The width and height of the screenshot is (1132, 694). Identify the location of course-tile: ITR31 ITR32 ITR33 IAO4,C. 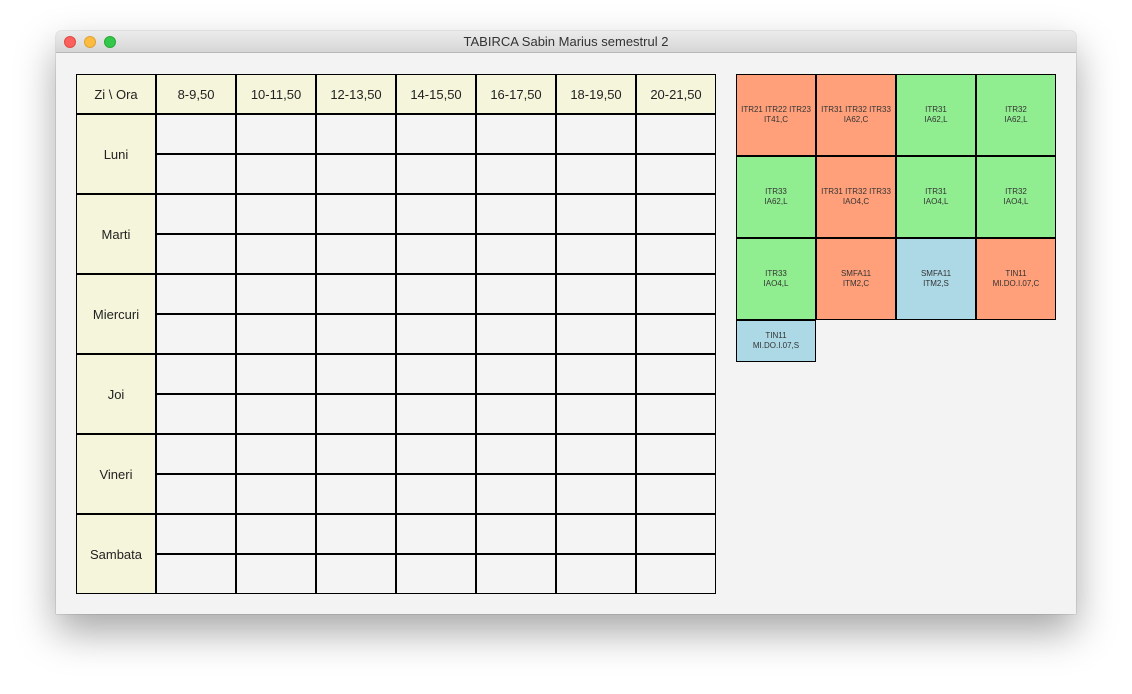
(856, 197).